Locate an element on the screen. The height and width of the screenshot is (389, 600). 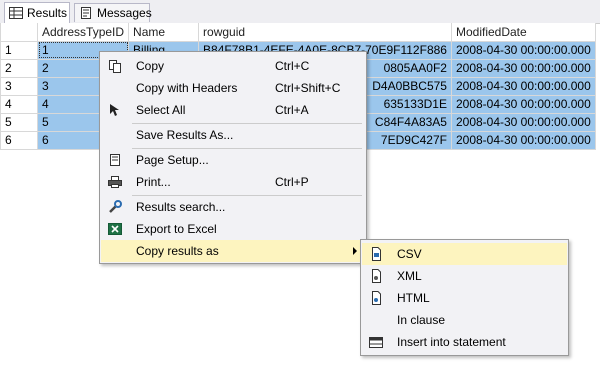
csv-file-icon is located at coordinates (376, 254).